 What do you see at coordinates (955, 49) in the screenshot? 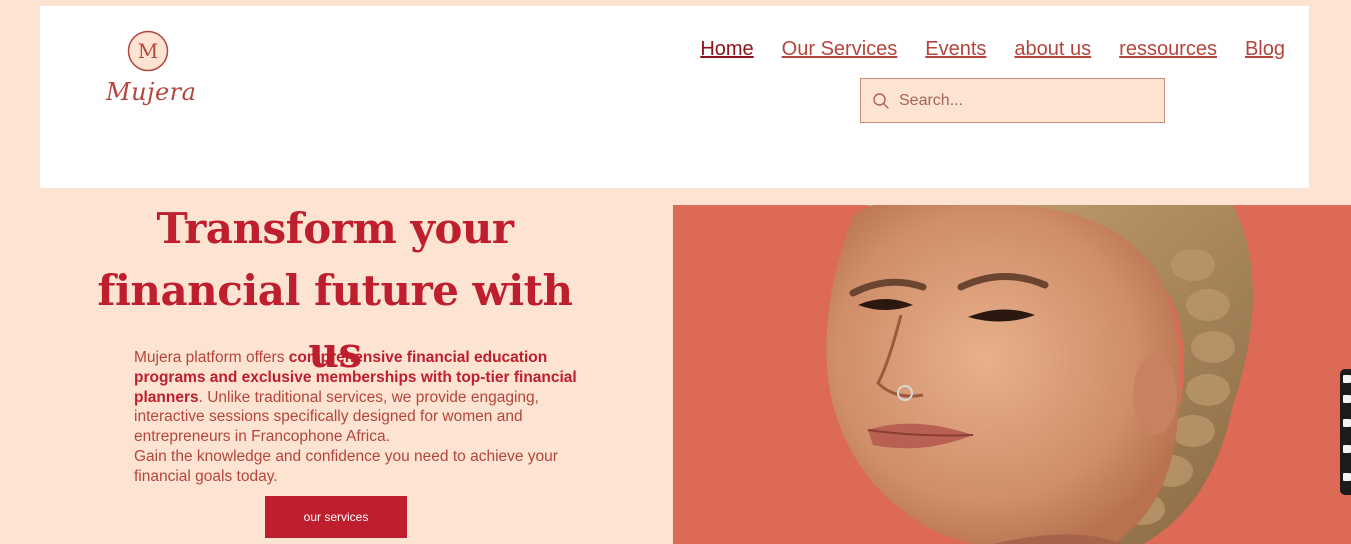
I see `nav-events: Events` at bounding box center [955, 49].